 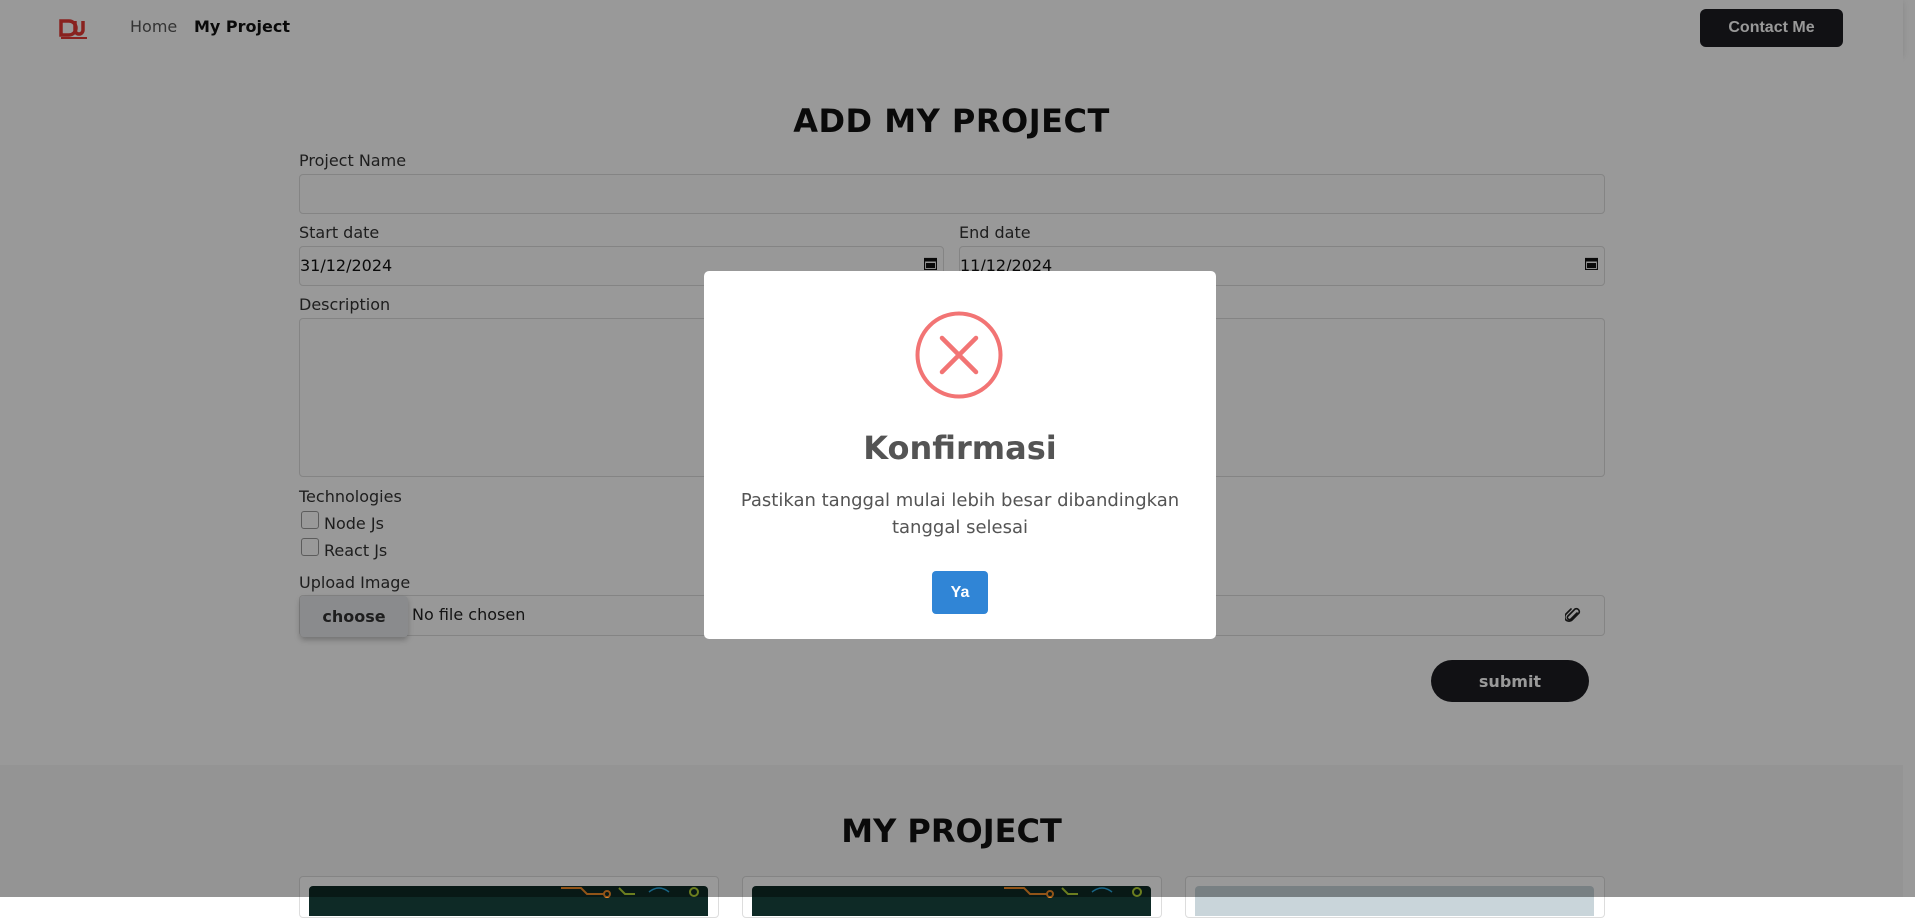 What do you see at coordinates (960, 448) in the screenshot?
I see `modal-title: Konfirmasi` at bounding box center [960, 448].